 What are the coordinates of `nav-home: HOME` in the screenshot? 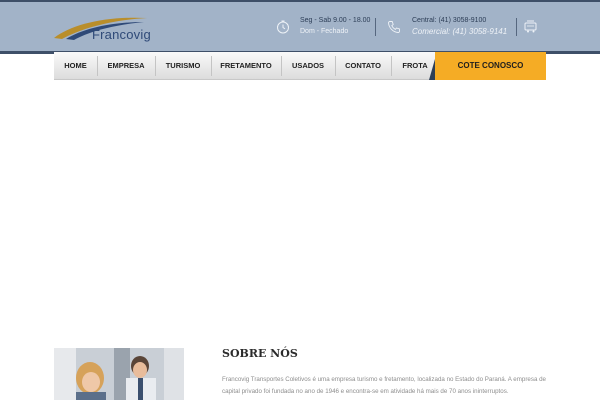 It's located at (75, 66).